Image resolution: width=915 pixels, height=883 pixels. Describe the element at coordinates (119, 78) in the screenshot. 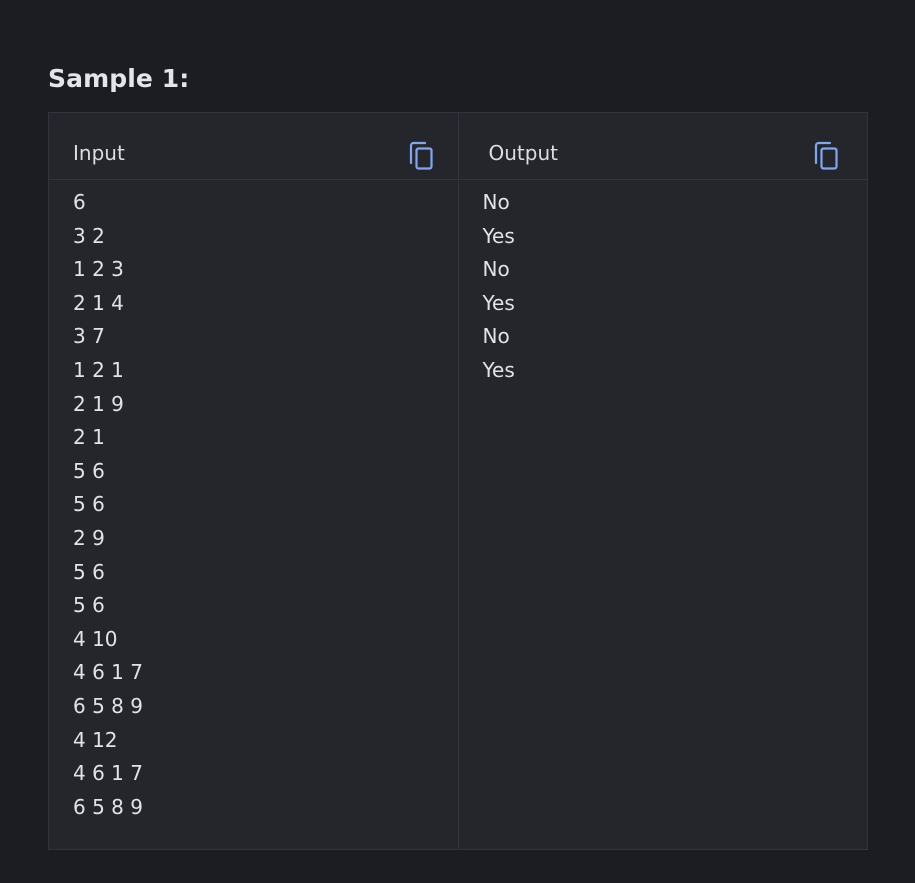

I see `sample-title: Sample 1:` at that location.